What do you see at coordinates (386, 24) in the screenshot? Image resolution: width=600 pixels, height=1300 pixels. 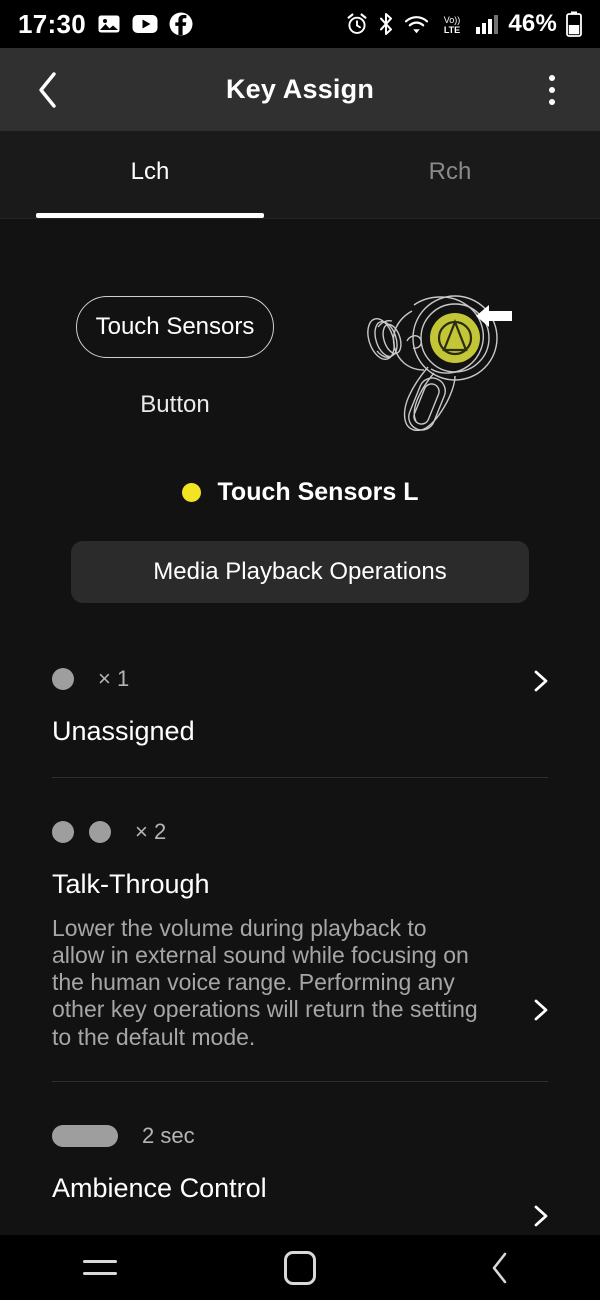 I see `bluetooth-icon` at bounding box center [386, 24].